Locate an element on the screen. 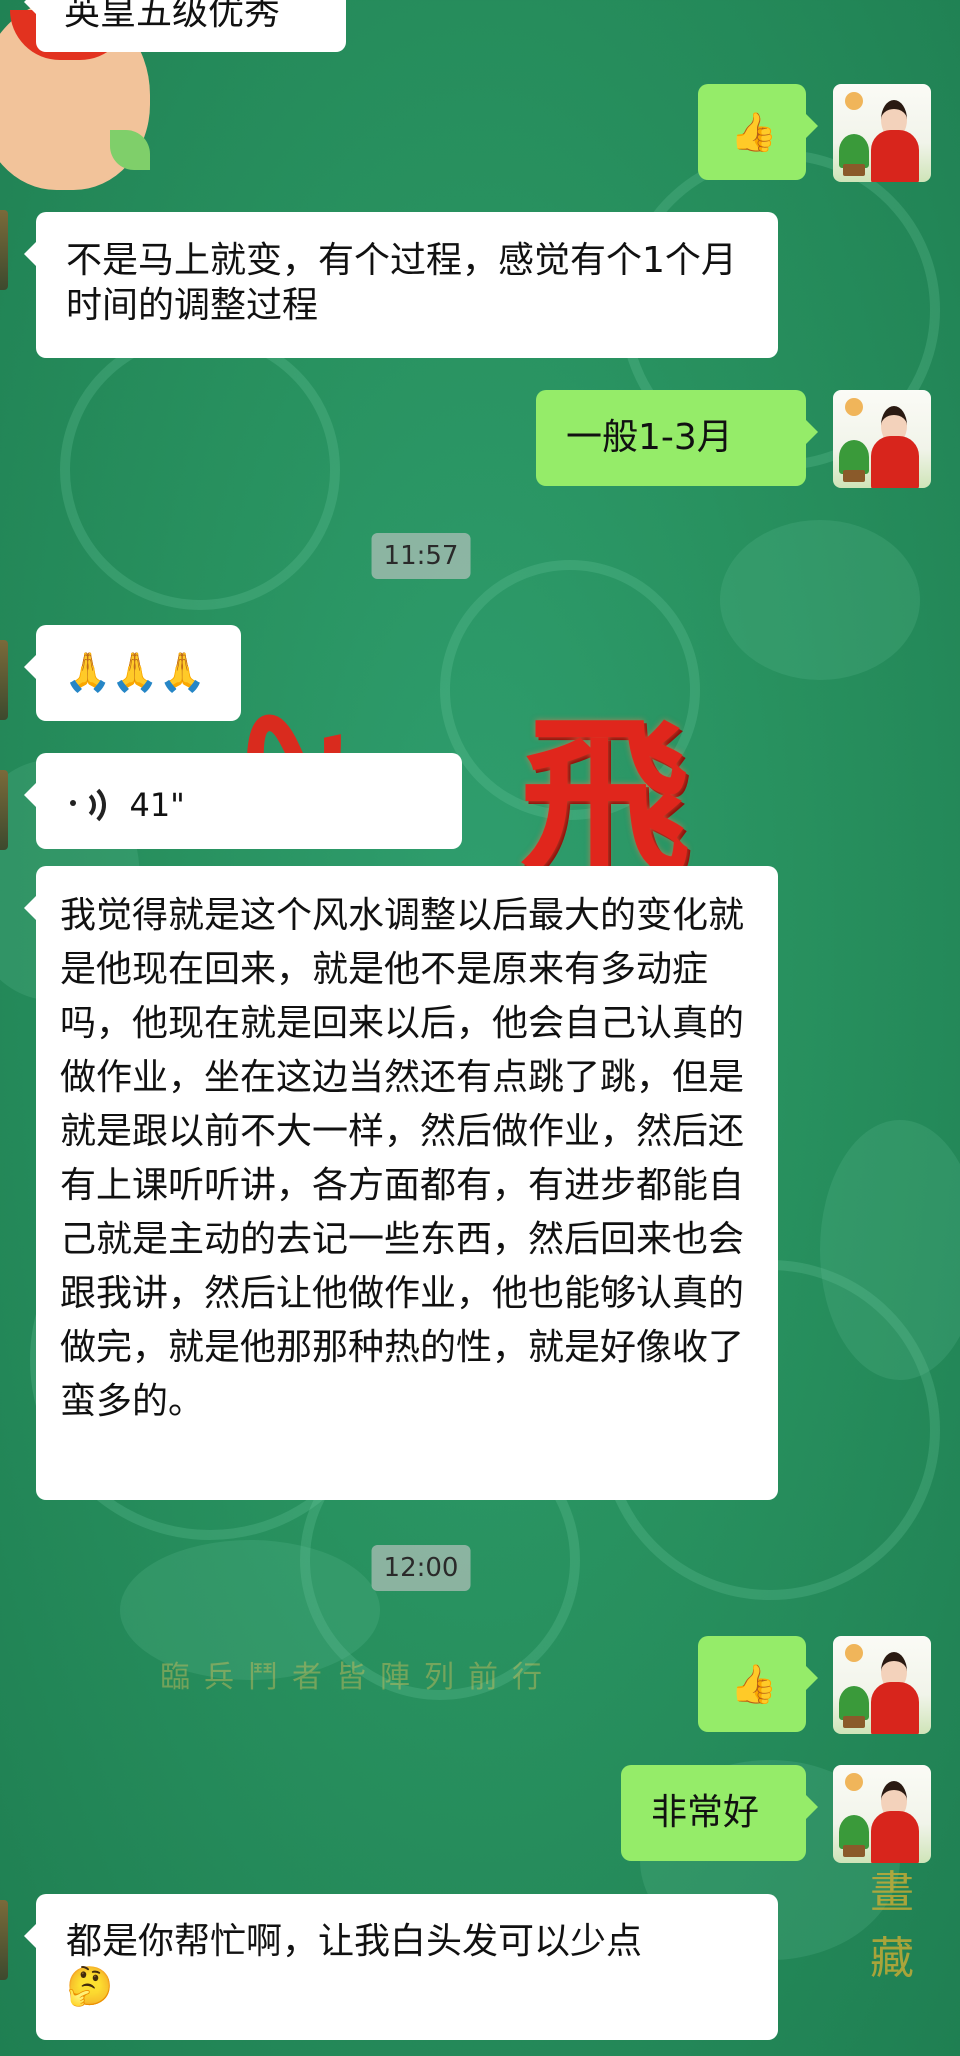  message-text: 不是马上就变，有个过程，感觉有个1个月时间的调整过程 is located at coordinates (401, 283).